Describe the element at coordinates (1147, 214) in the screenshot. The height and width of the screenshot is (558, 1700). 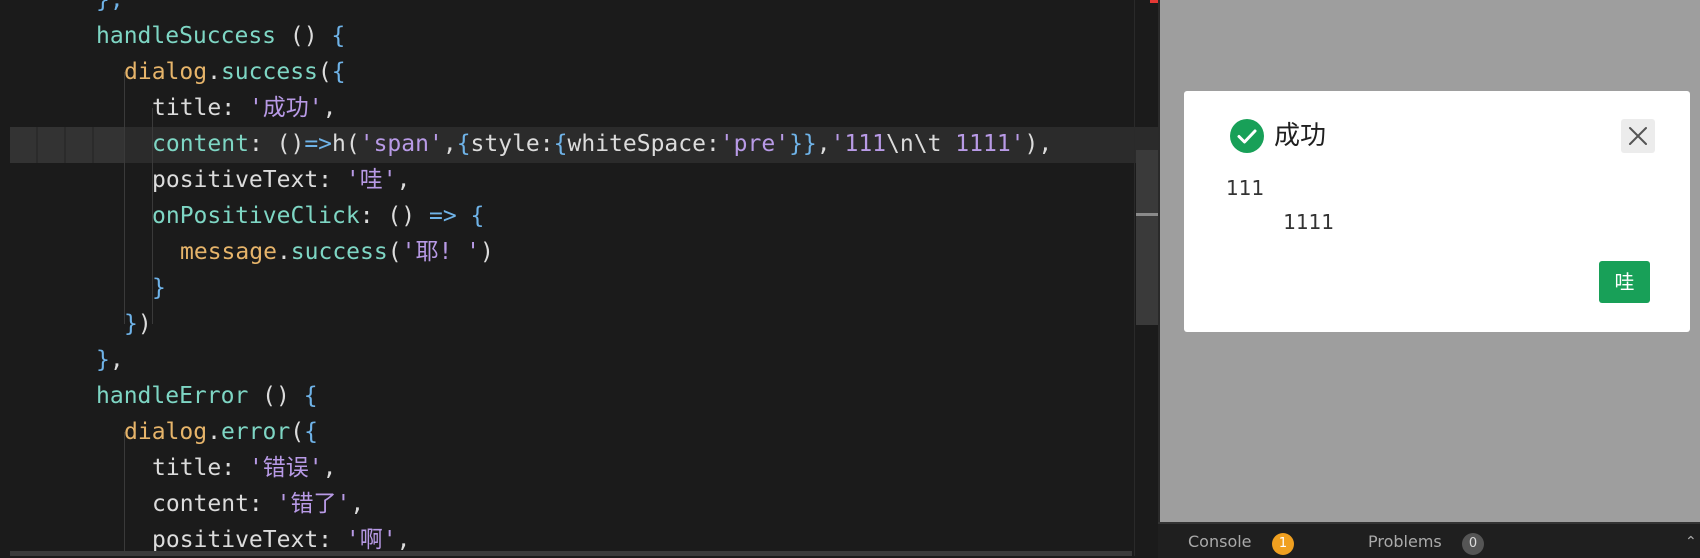
I see `scrollbar-position-marker` at that location.